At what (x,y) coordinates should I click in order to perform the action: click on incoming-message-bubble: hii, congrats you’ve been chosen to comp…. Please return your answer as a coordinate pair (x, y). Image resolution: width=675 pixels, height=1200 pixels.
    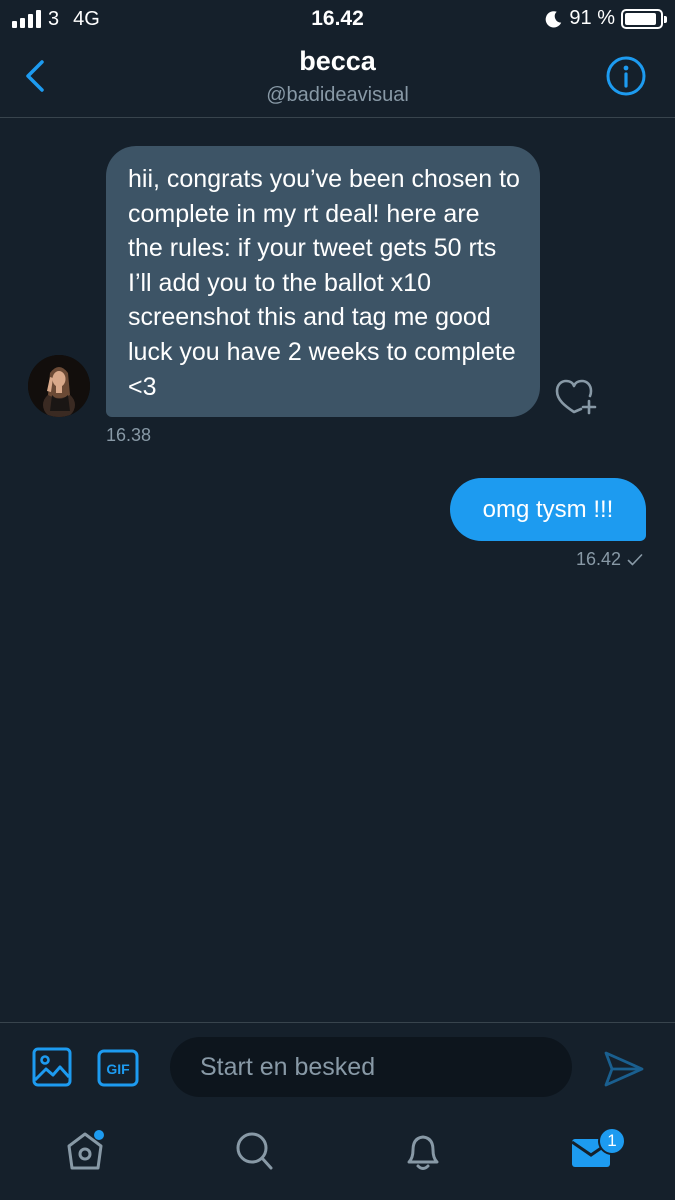
    Looking at the image, I should click on (323, 281).